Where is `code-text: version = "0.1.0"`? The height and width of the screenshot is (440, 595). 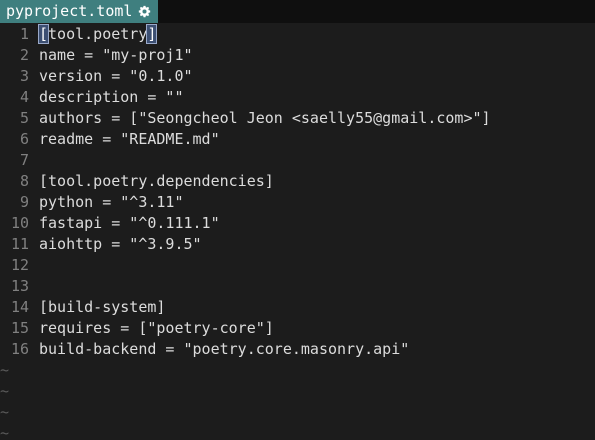 code-text: version = "0.1.0" is located at coordinates (312, 76).